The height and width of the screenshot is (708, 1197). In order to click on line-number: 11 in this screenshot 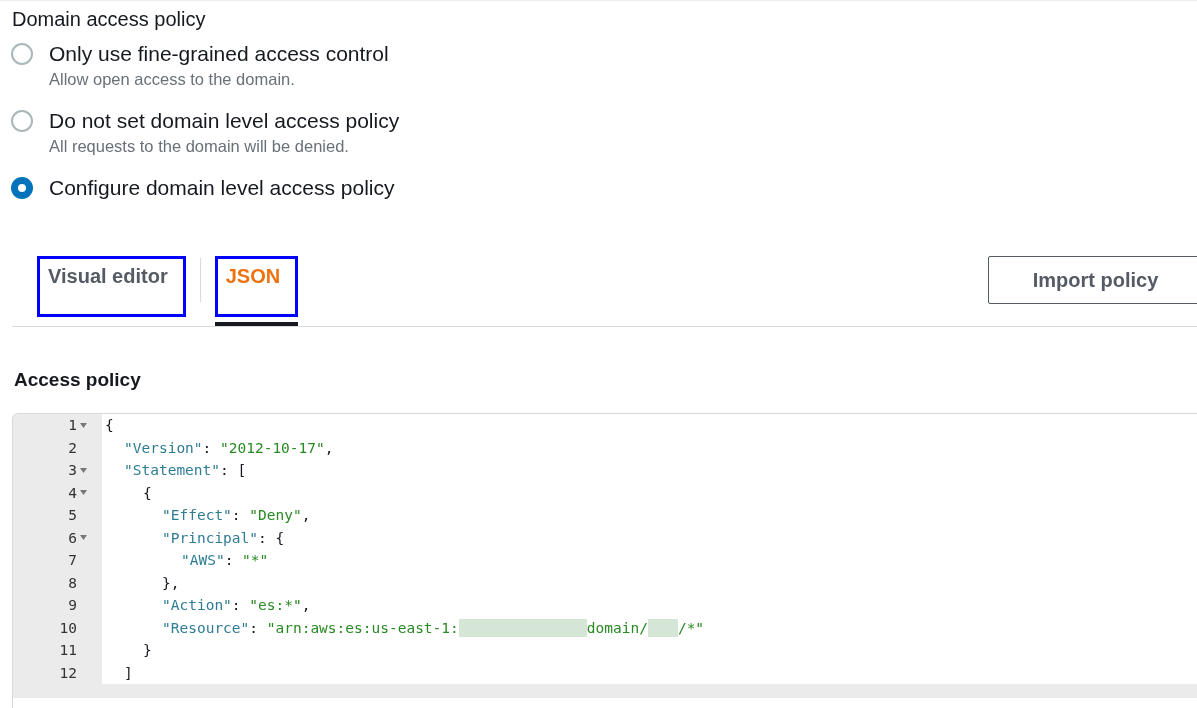, I will do `click(68, 650)`.